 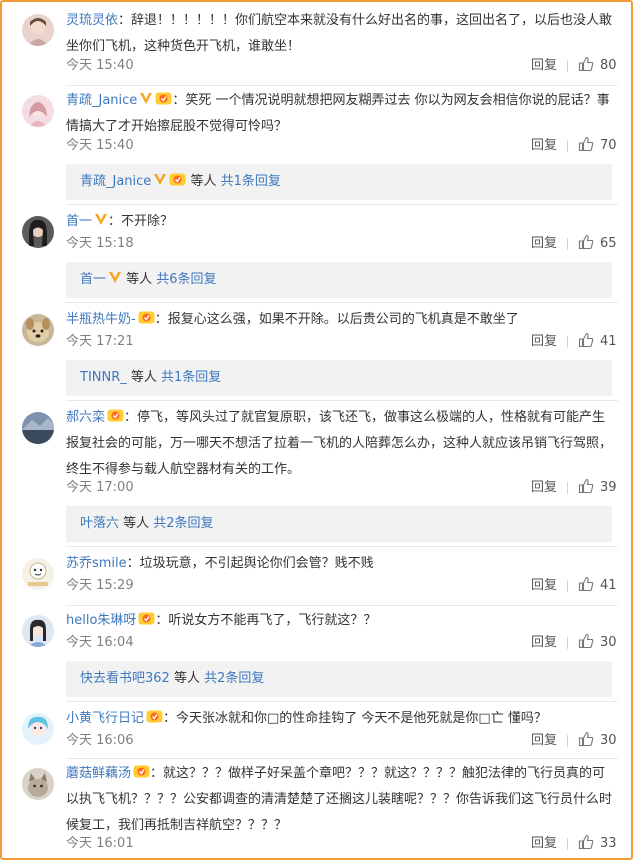 What do you see at coordinates (339, 378) in the screenshot?
I see `sub-replies-box: TINNR_ 等人 共1条回复` at bounding box center [339, 378].